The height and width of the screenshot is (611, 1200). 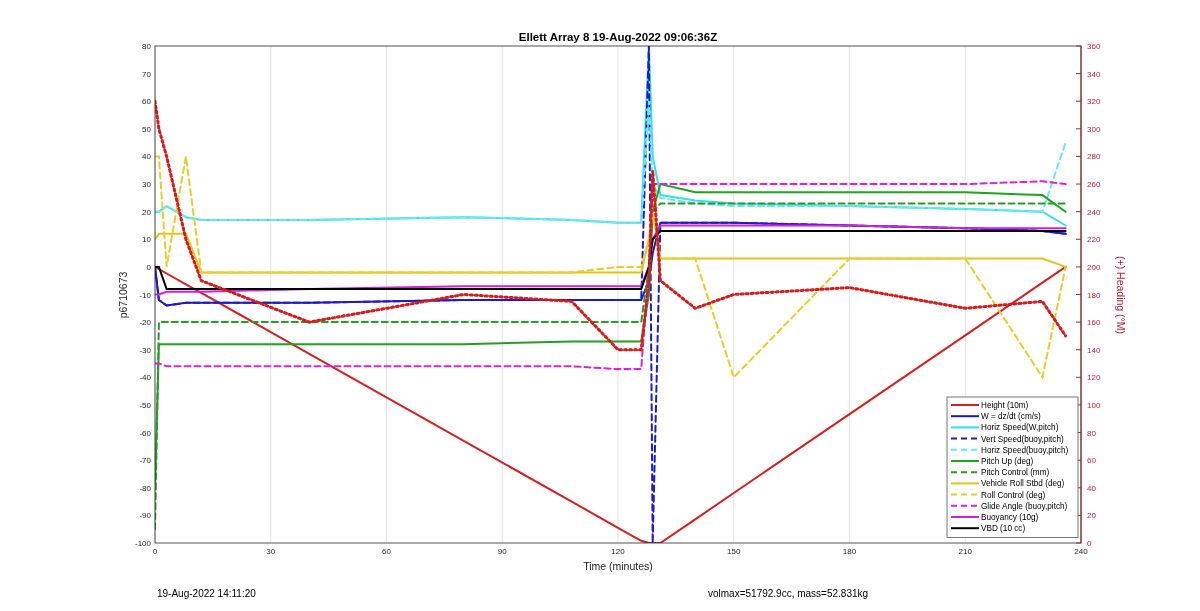 What do you see at coordinates (1011, 417) in the screenshot?
I see `legend-label: W = dz/dt (cm/s)` at bounding box center [1011, 417].